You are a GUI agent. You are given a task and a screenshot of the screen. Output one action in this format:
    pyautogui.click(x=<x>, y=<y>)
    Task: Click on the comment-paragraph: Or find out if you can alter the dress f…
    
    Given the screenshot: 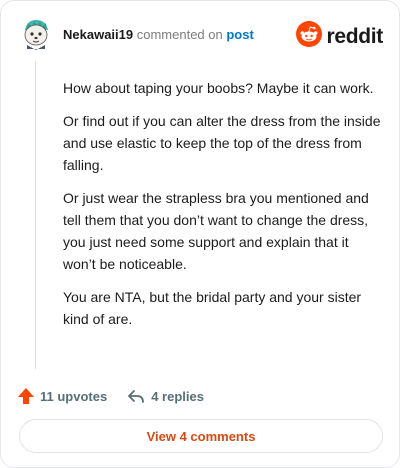 What is the action you would take?
    pyautogui.click(x=222, y=143)
    